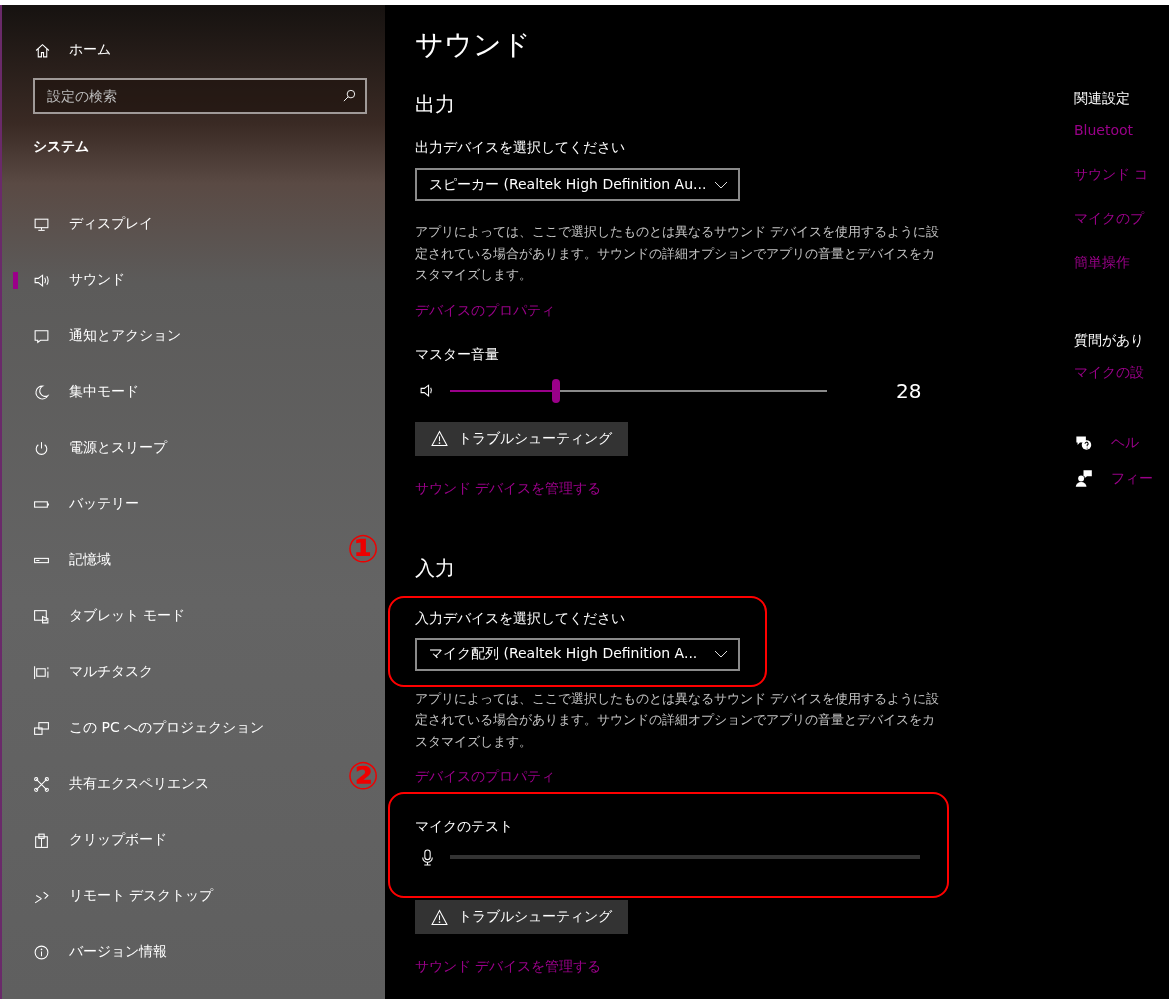 The width and height of the screenshot is (1169, 999). I want to click on power-icon, so click(41, 448).